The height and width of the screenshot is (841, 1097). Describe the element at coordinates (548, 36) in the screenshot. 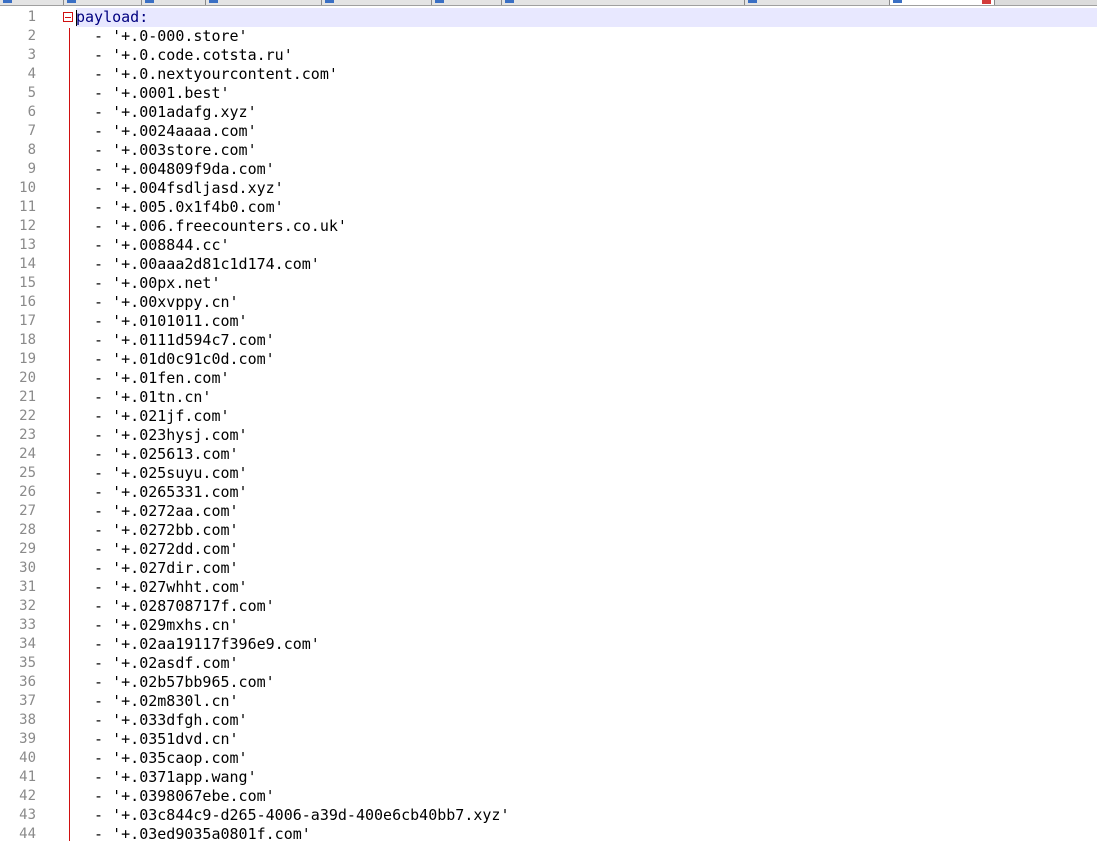

I see `code-line: 2 - '+.0-000.store'` at that location.